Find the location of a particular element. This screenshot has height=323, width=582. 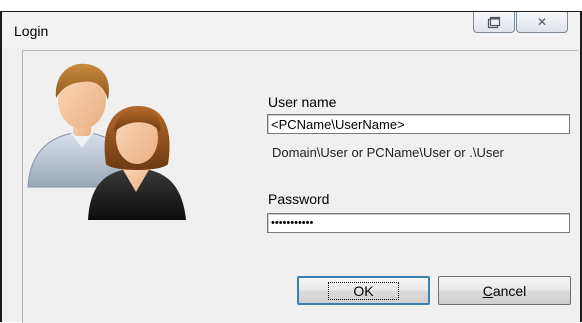

restore-button is located at coordinates (494, 22).